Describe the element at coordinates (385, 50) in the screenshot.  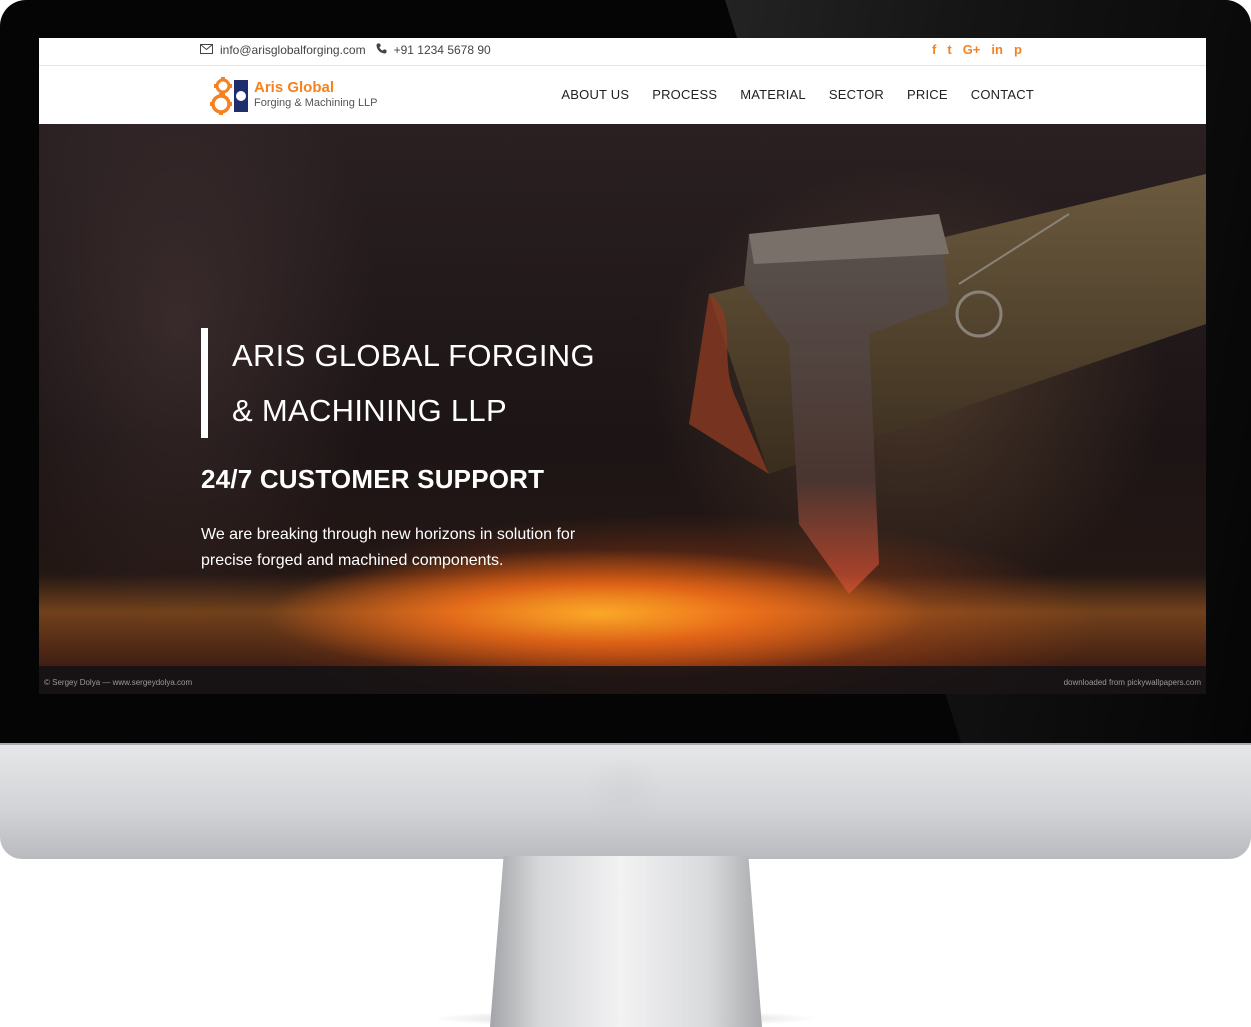
I see `phone-icon` at that location.